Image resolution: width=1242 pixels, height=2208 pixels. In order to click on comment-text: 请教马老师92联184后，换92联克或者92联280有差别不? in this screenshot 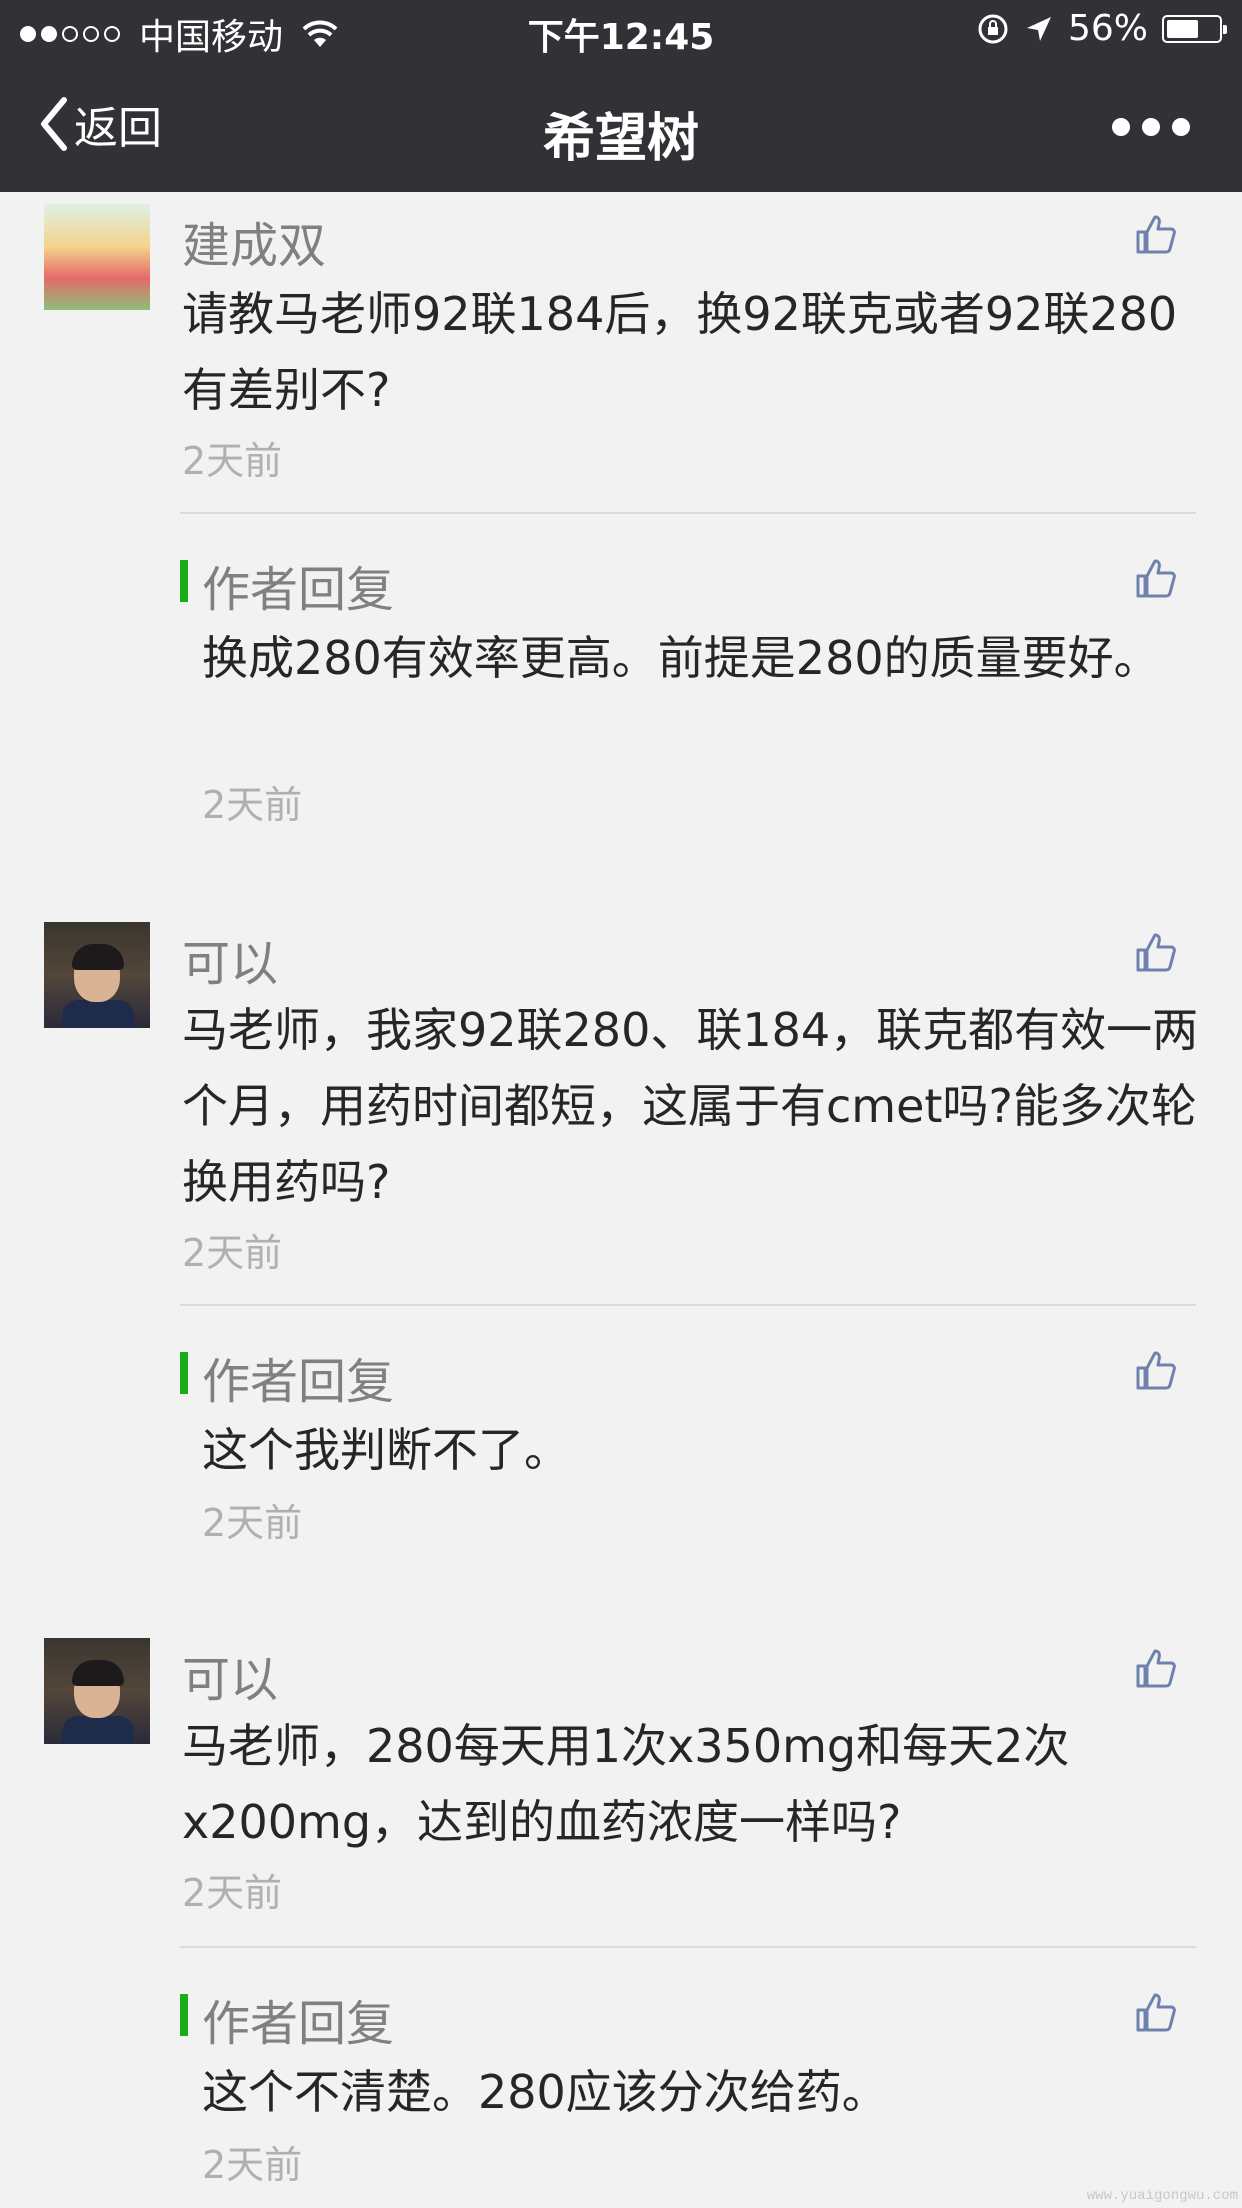, I will do `click(680, 352)`.